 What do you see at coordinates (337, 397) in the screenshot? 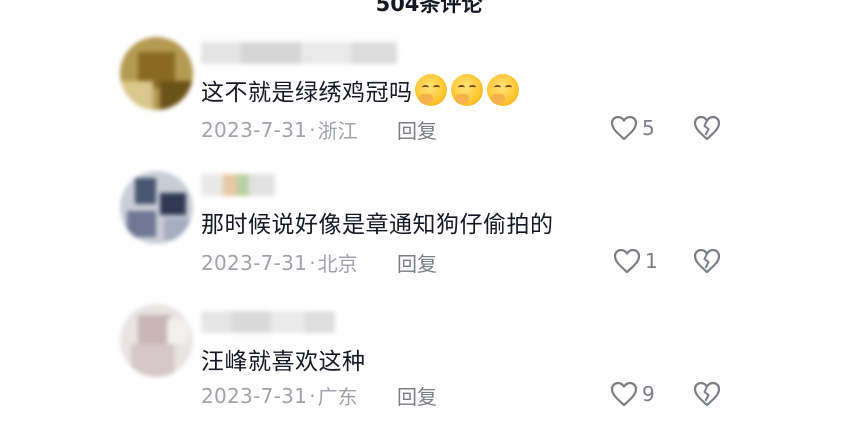
I see `comment-location: 广东` at bounding box center [337, 397].